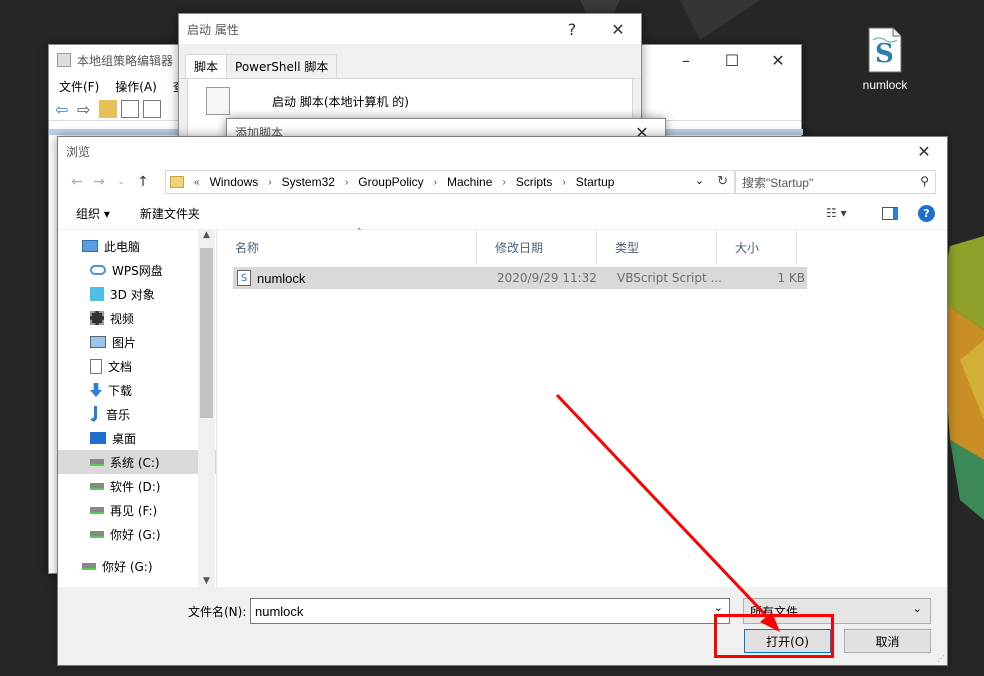 Image resolution: width=984 pixels, height=676 pixels. I want to click on tab-powershell: PowerShell 脚本, so click(282, 66).